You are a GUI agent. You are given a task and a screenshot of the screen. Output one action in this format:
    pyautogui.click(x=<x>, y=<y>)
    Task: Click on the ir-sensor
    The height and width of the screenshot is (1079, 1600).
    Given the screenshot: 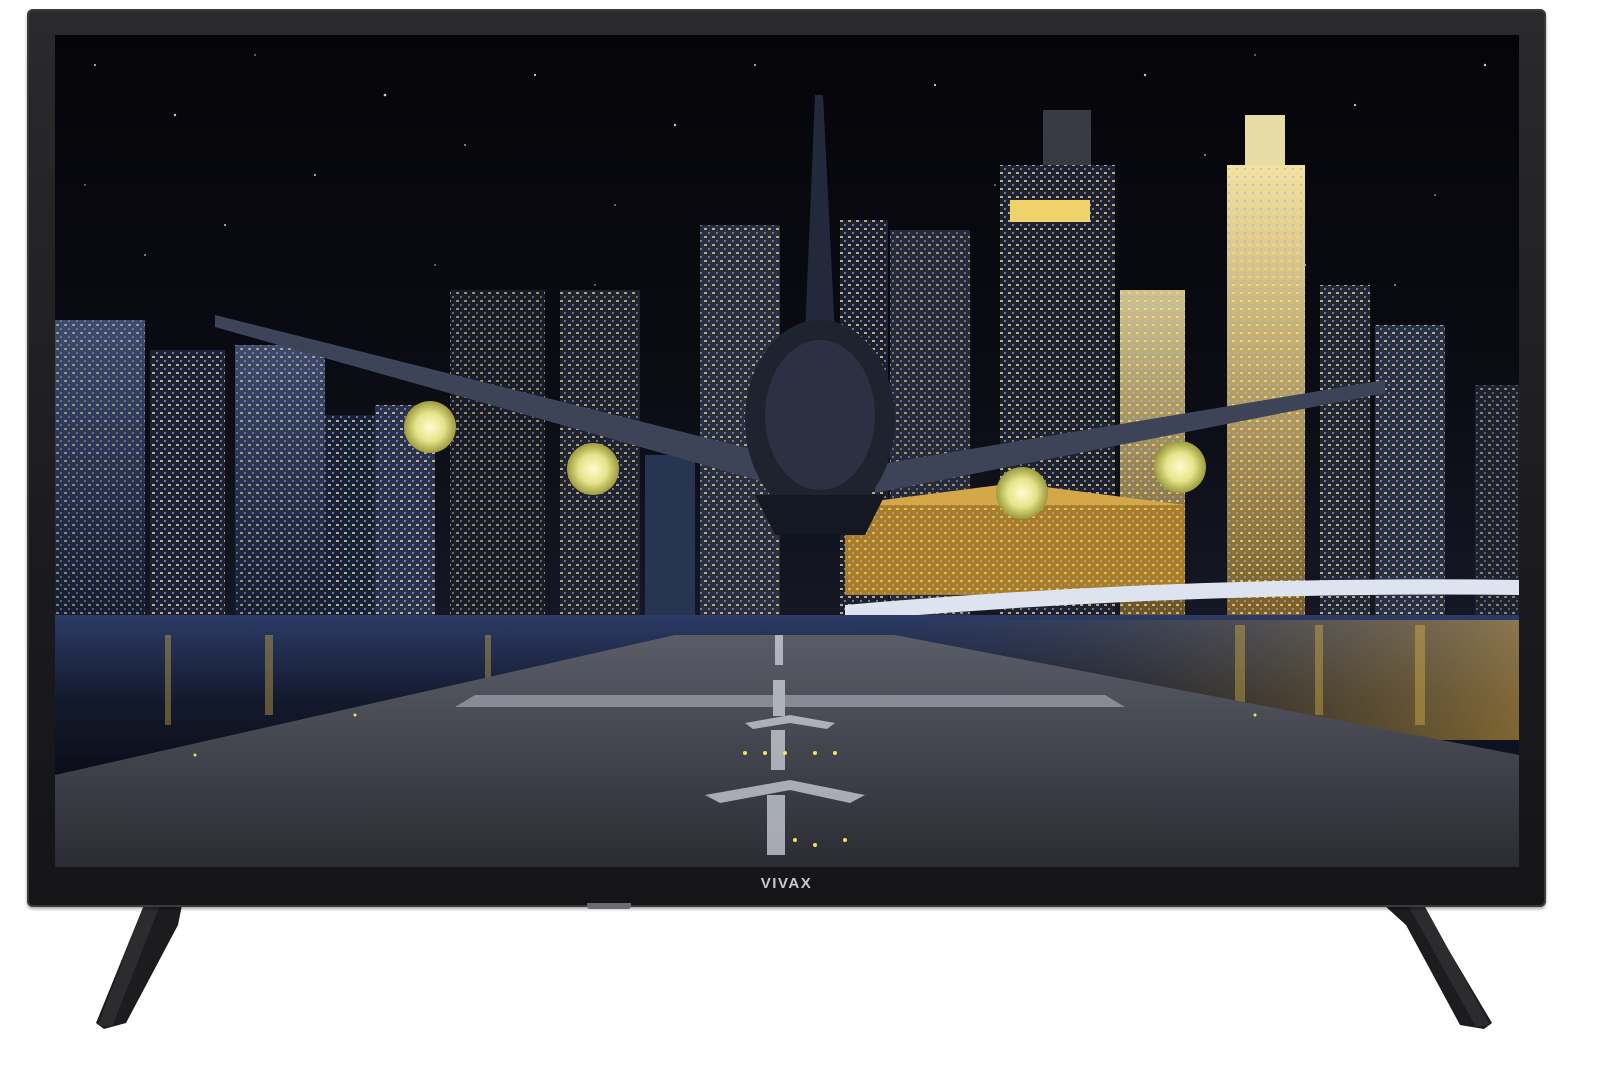 What is the action you would take?
    pyautogui.click(x=609, y=906)
    